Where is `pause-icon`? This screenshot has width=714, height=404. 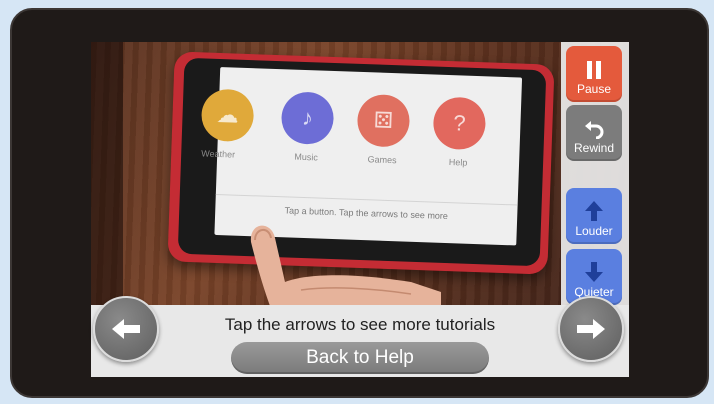
pause-icon is located at coordinates (594, 70).